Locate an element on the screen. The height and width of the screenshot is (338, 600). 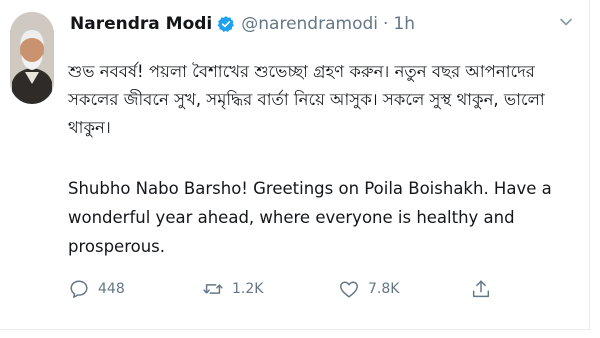
like-button: 7.8K is located at coordinates (368, 289).